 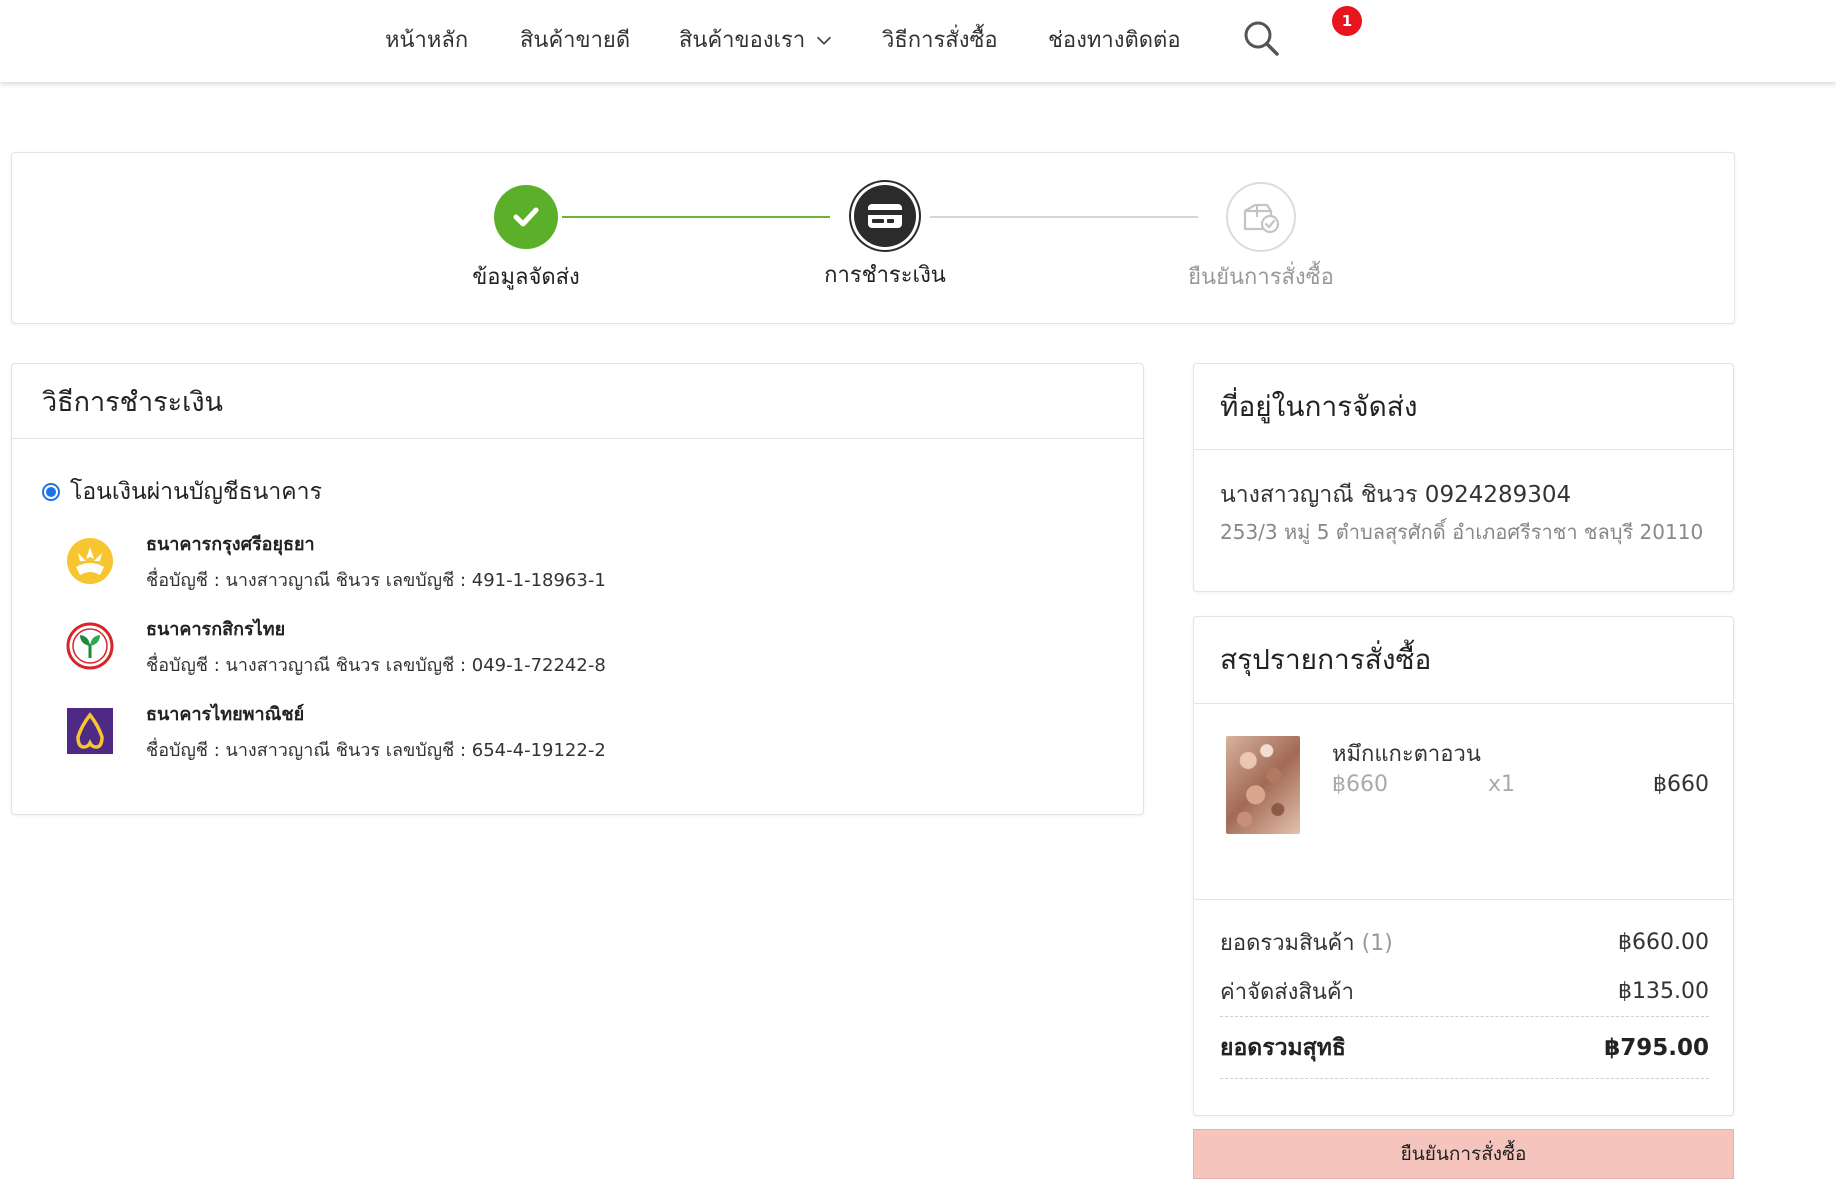 What do you see at coordinates (1261, 277) in the screenshot?
I see `step-confirm-label: ยืนยันการสั่งซื้อ` at bounding box center [1261, 277].